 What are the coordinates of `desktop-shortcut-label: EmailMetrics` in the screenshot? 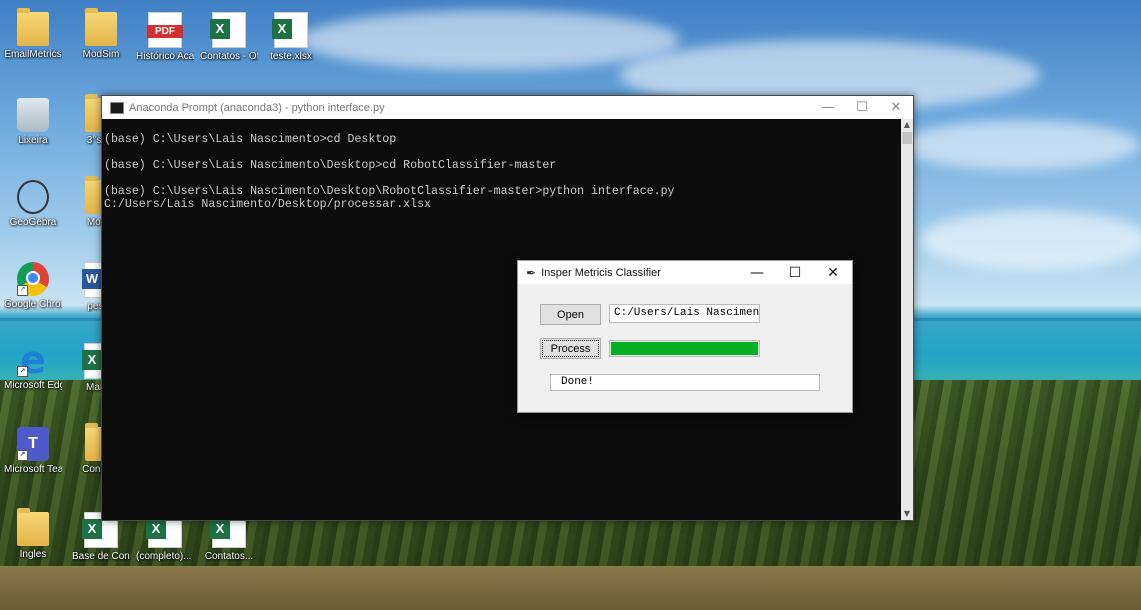 It's located at (33, 54).